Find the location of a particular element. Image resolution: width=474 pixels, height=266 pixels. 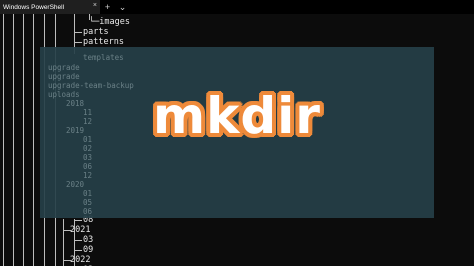

tree-entry: 03 is located at coordinates (88, 240).